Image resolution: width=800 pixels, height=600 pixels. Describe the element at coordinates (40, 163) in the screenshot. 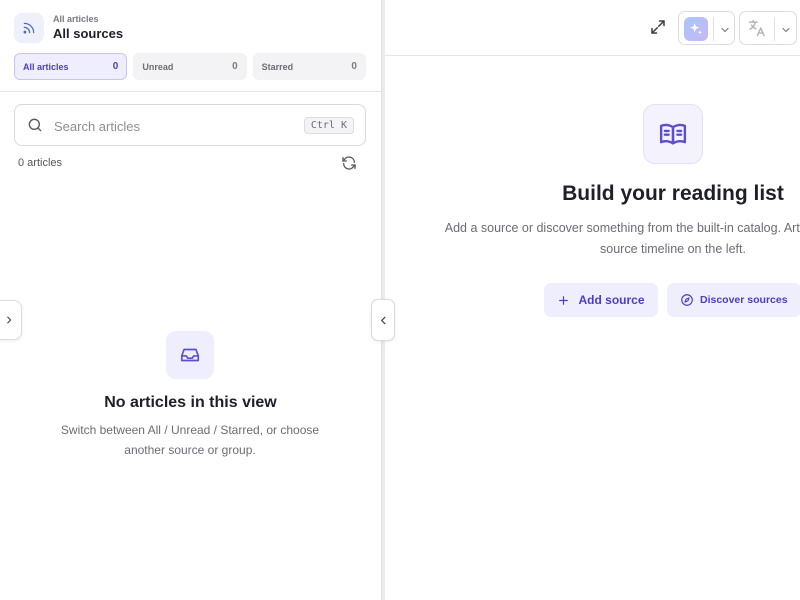

I see `article-count: 0 articles` at that location.